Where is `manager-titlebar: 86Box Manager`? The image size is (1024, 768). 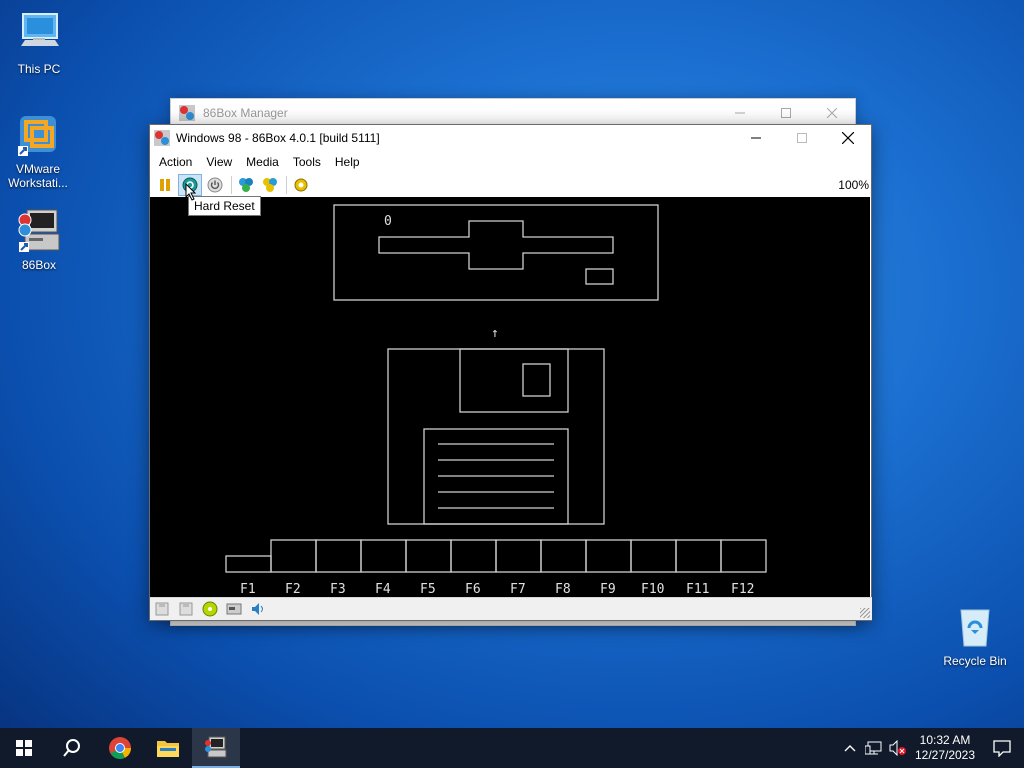
manager-titlebar: 86Box Manager is located at coordinates (513, 113).